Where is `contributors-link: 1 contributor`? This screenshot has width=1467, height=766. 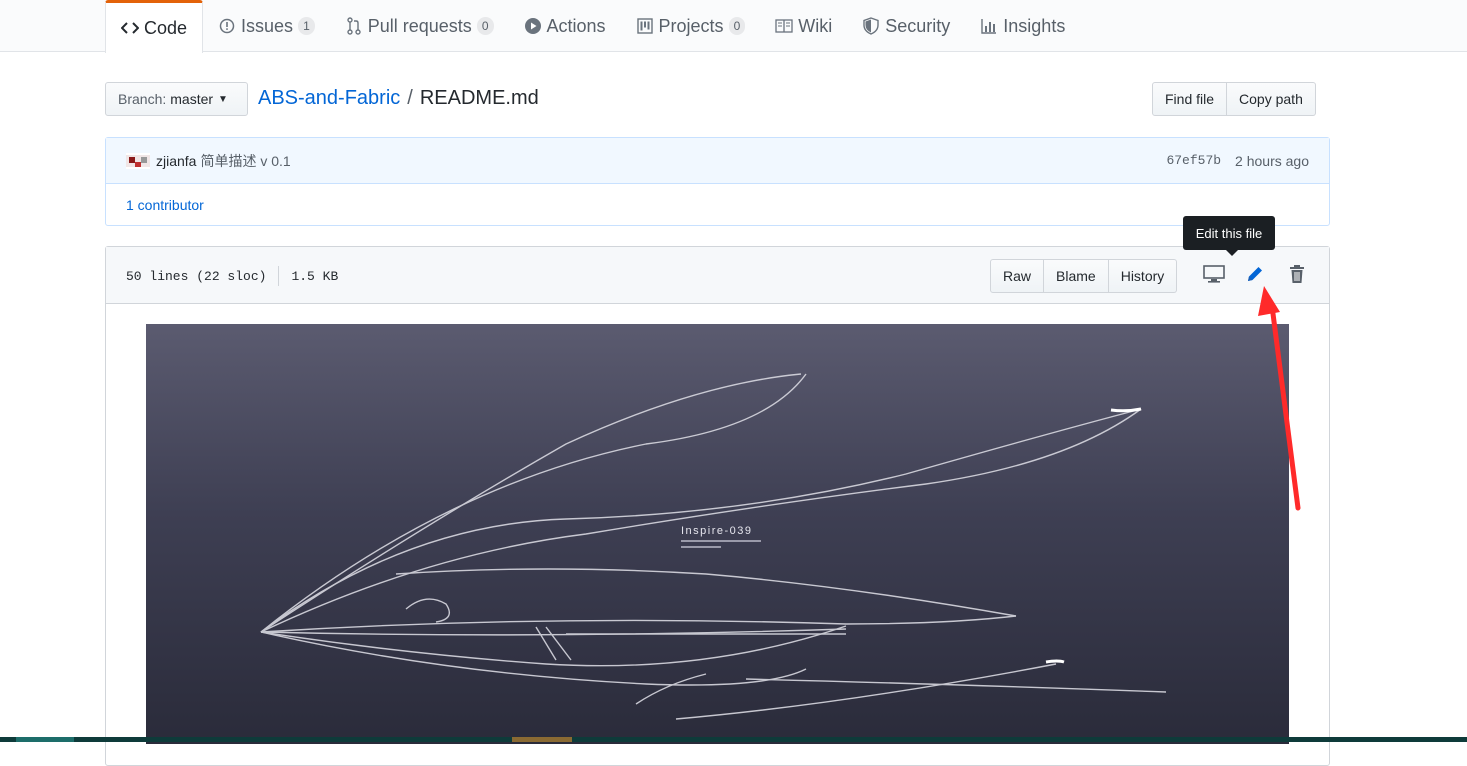 contributors-link: 1 contributor is located at coordinates (717, 204).